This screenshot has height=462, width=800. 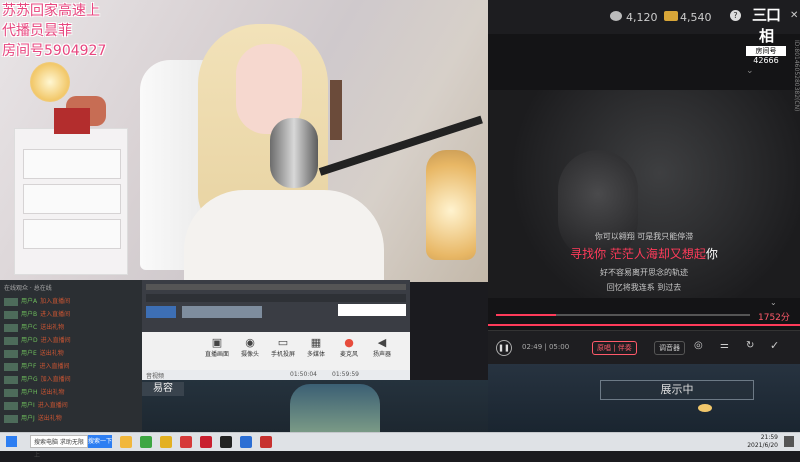 What do you see at coordinates (276, 375) in the screenshot?
I see `status-strip: 音视频 01:50:04 01:59:59` at bounding box center [276, 375].